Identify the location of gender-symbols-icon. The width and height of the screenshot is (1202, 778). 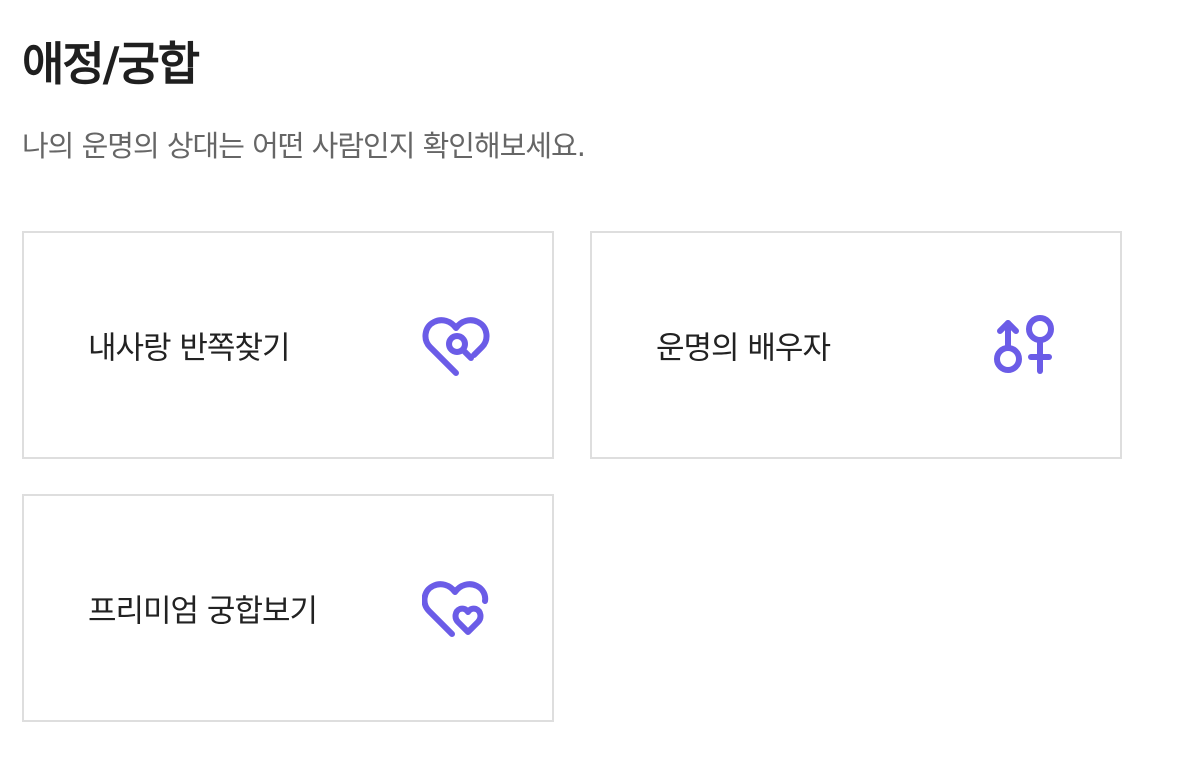
(1024, 345).